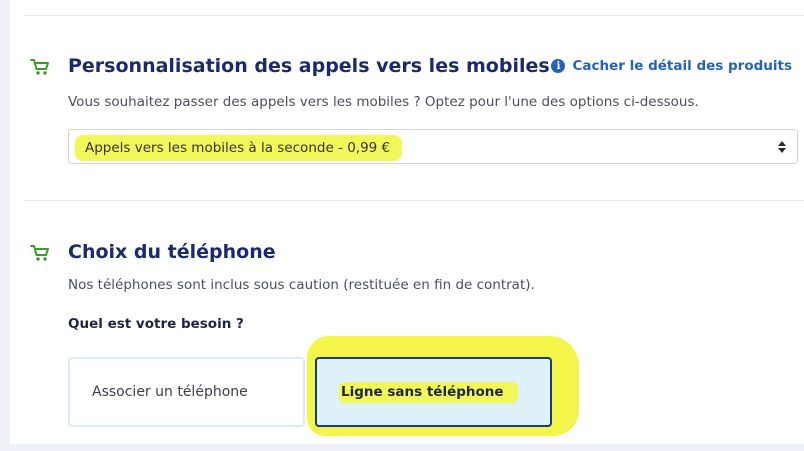 This screenshot has width=804, height=451. I want to click on hide-product-details-link: i Cacher le détail des produits, so click(671, 66).